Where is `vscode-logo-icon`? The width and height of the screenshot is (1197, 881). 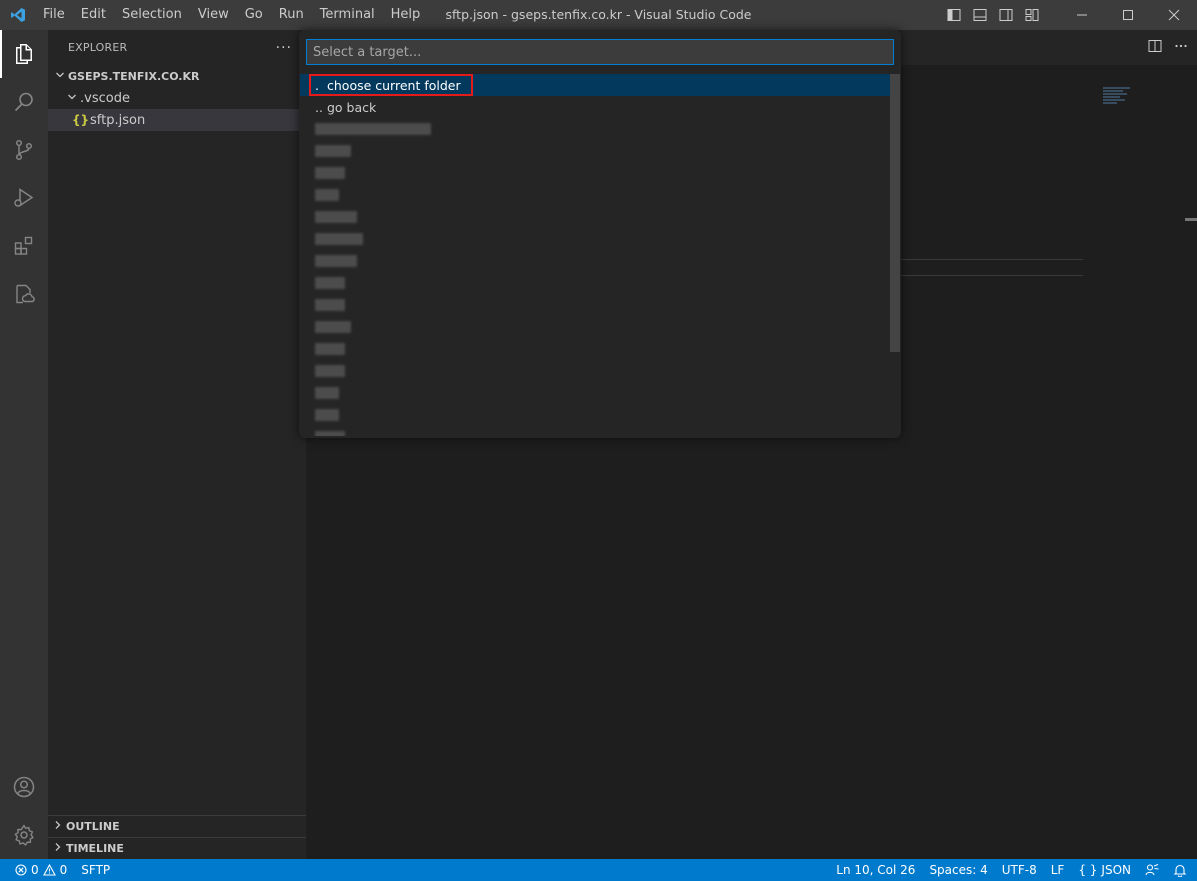 vscode-logo-icon is located at coordinates (17, 15).